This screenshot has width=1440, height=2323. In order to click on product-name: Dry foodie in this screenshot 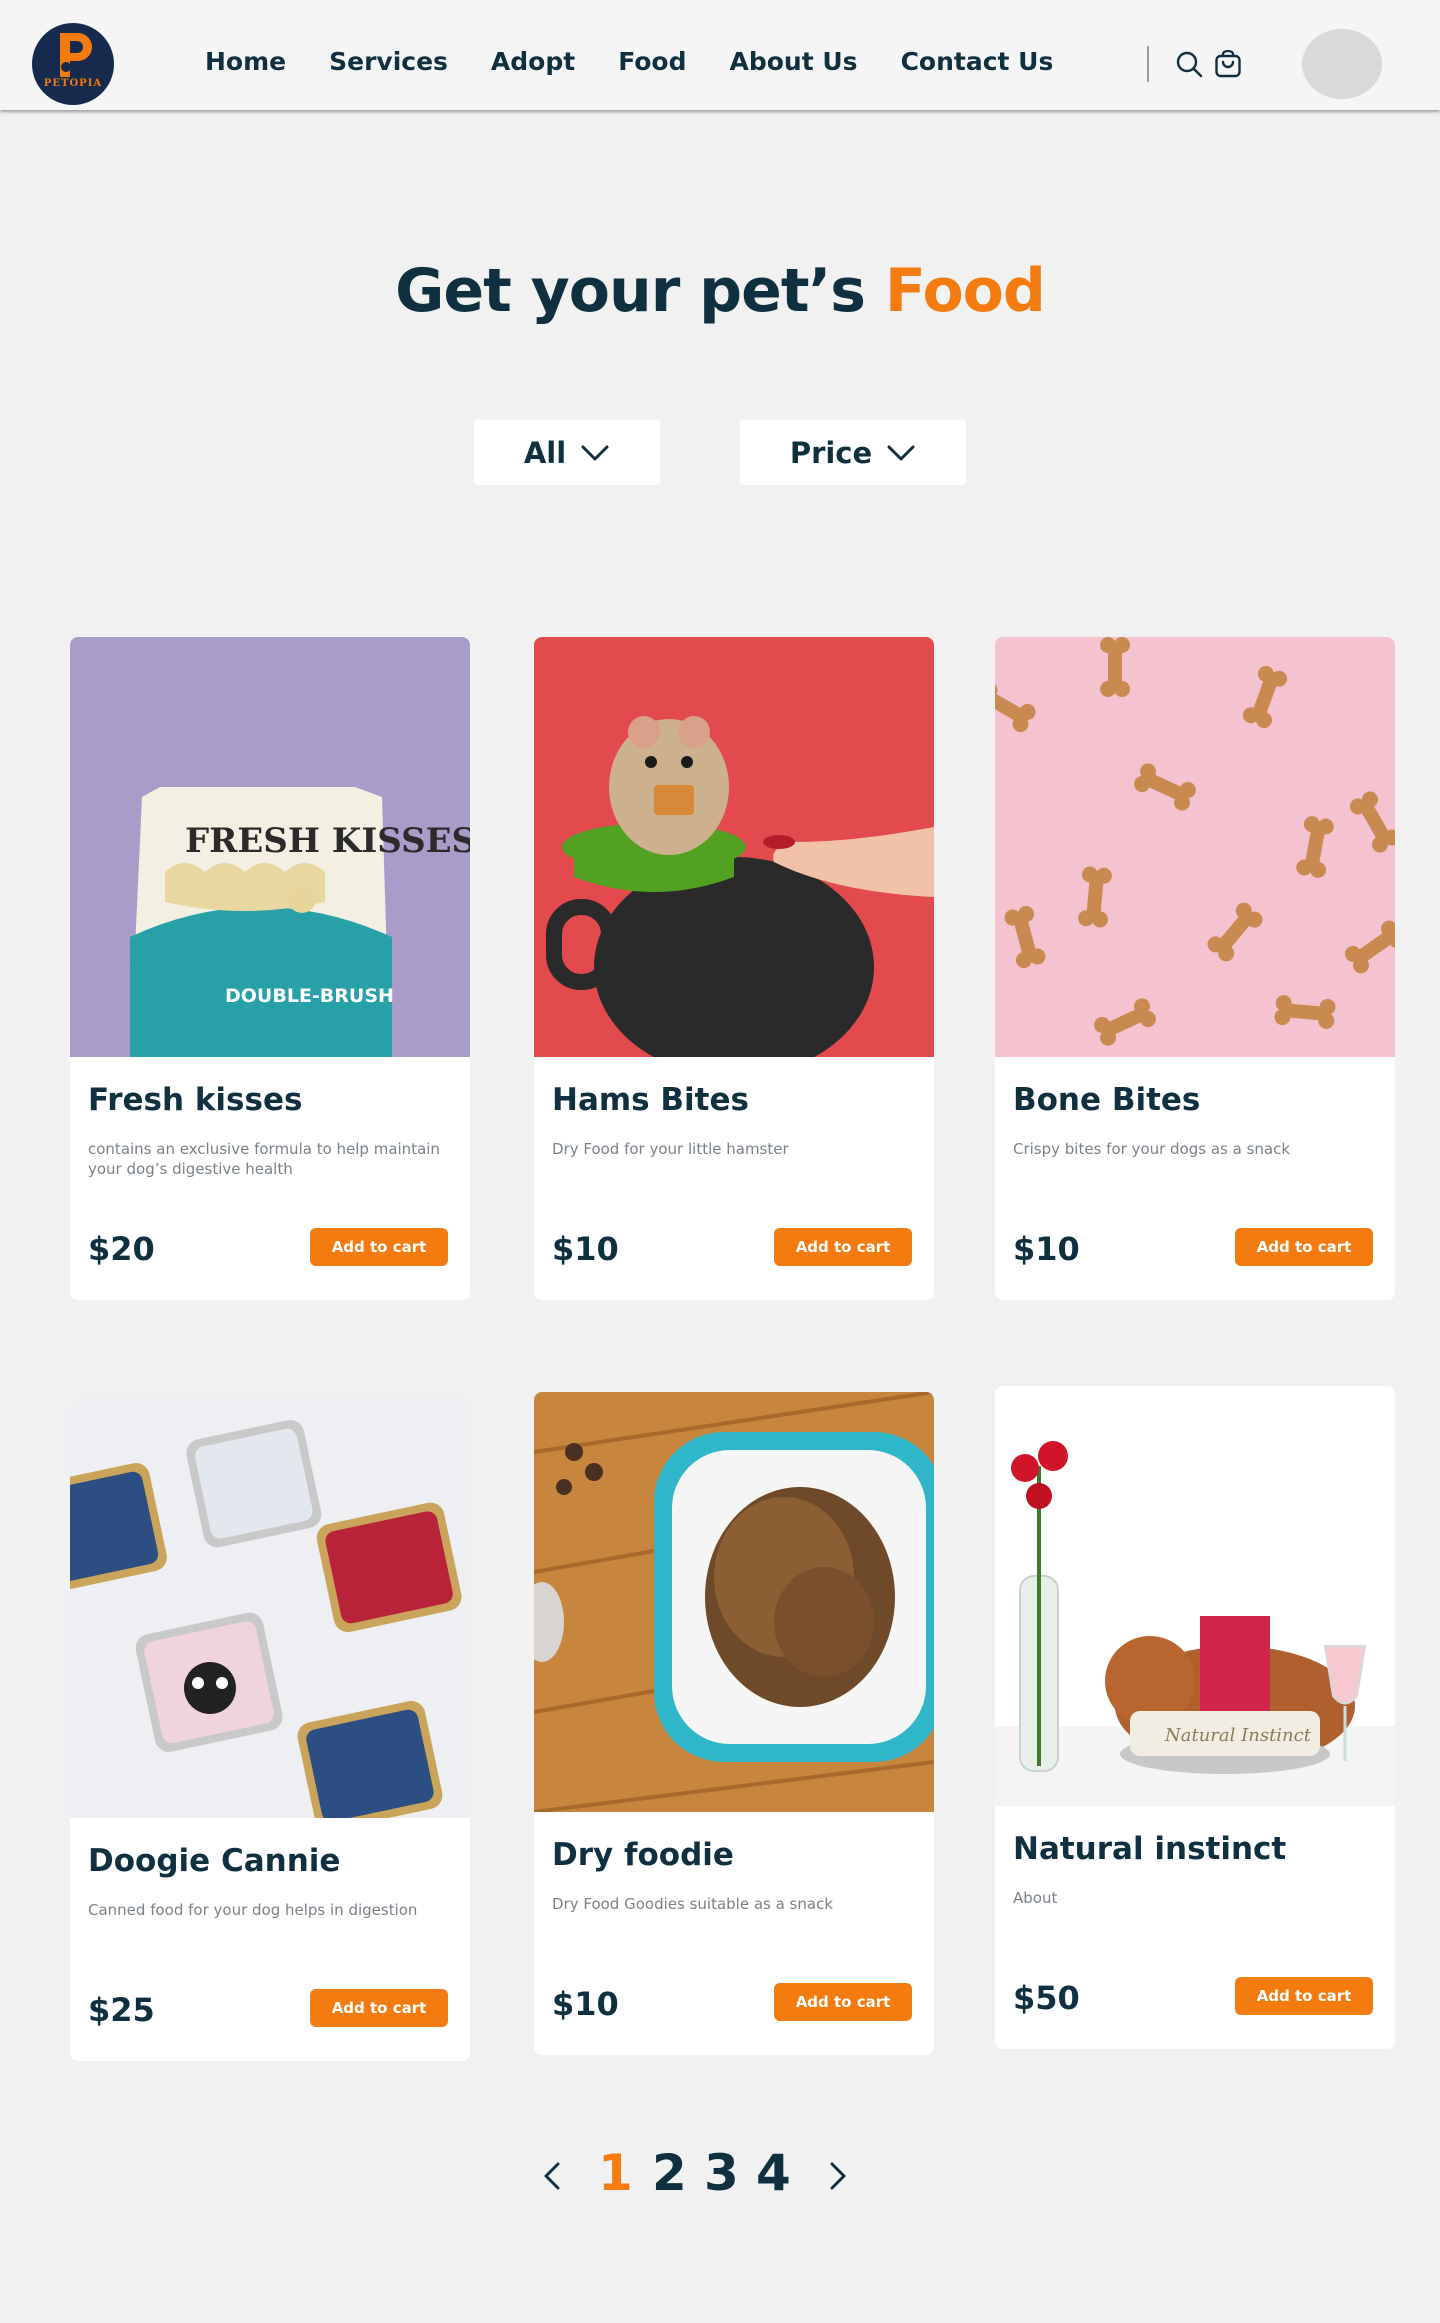, I will do `click(643, 1855)`.